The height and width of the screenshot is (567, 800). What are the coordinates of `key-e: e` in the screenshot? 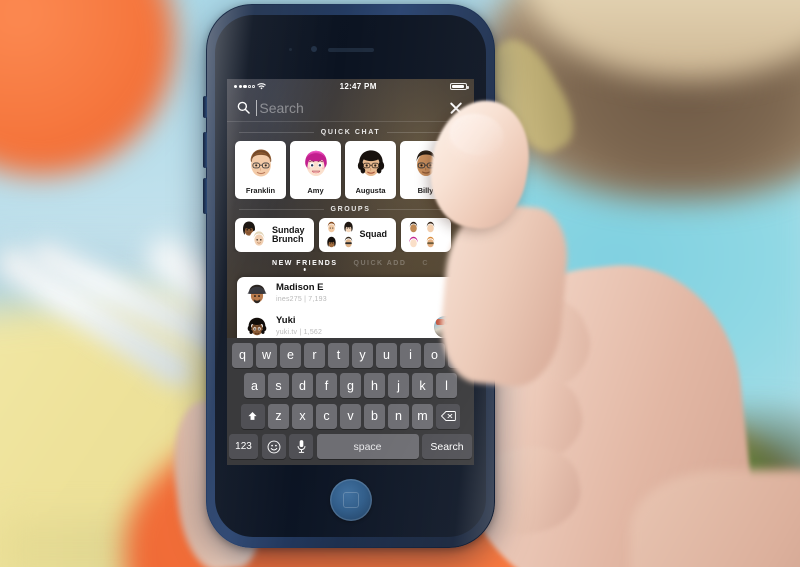 It's located at (290, 355).